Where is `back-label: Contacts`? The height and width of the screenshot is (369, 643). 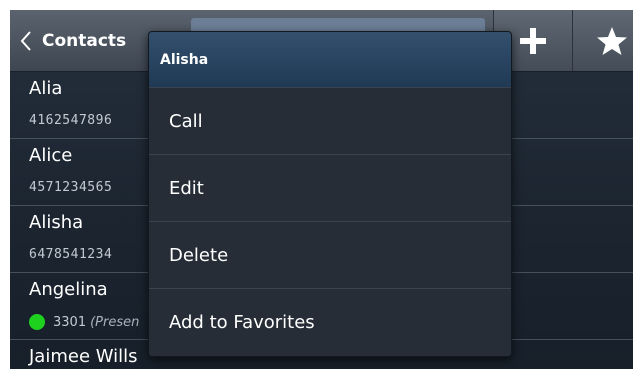
back-label: Contacts is located at coordinates (84, 40).